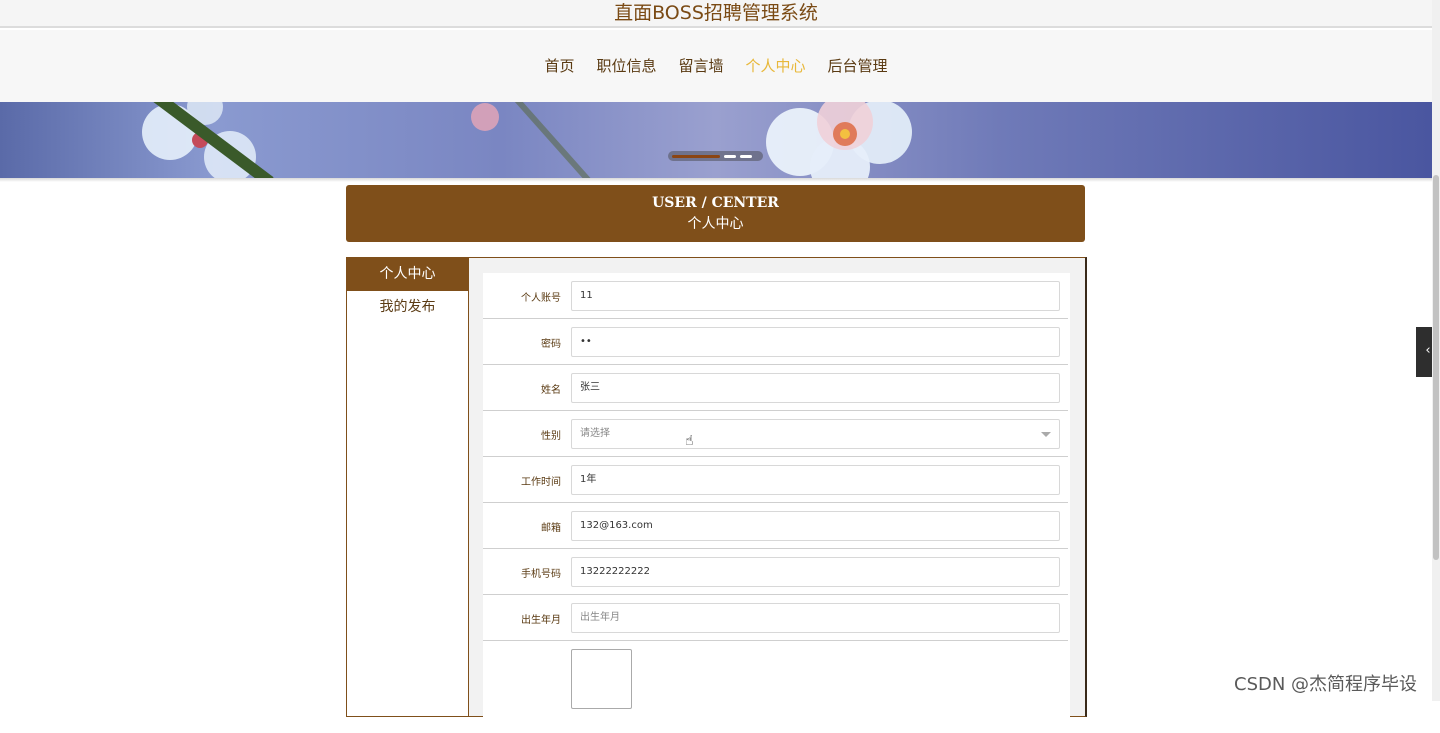  I want to click on banner-pagination, so click(715, 156).